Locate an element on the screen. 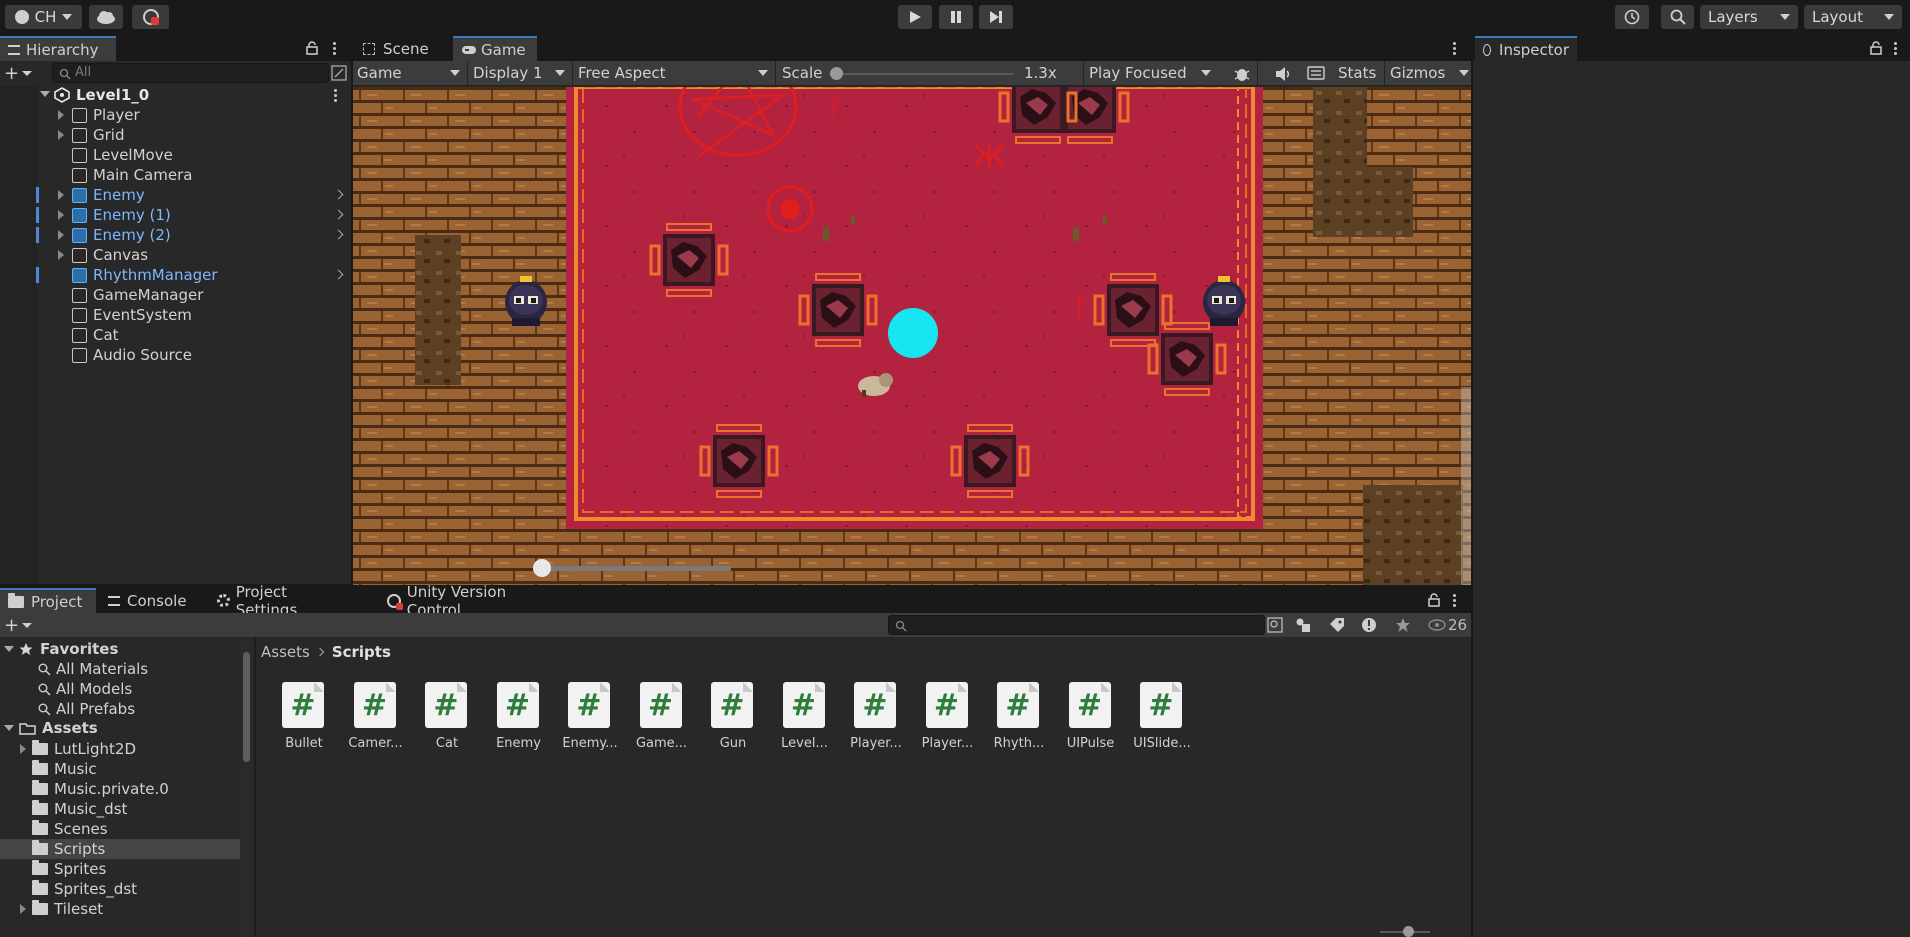  assets-folder-item: Music.private.0 is located at coordinates (94, 789).